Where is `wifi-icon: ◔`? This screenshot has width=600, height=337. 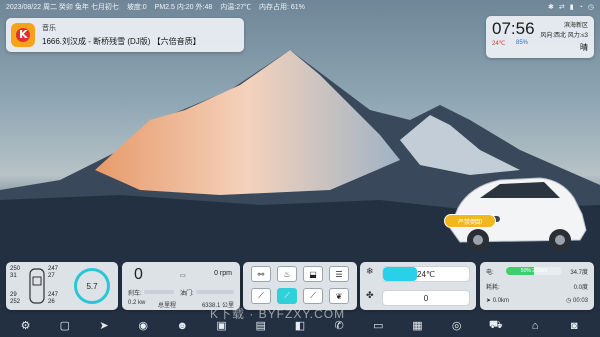
wifi-icon: ◔ is located at coordinates (580, 7).